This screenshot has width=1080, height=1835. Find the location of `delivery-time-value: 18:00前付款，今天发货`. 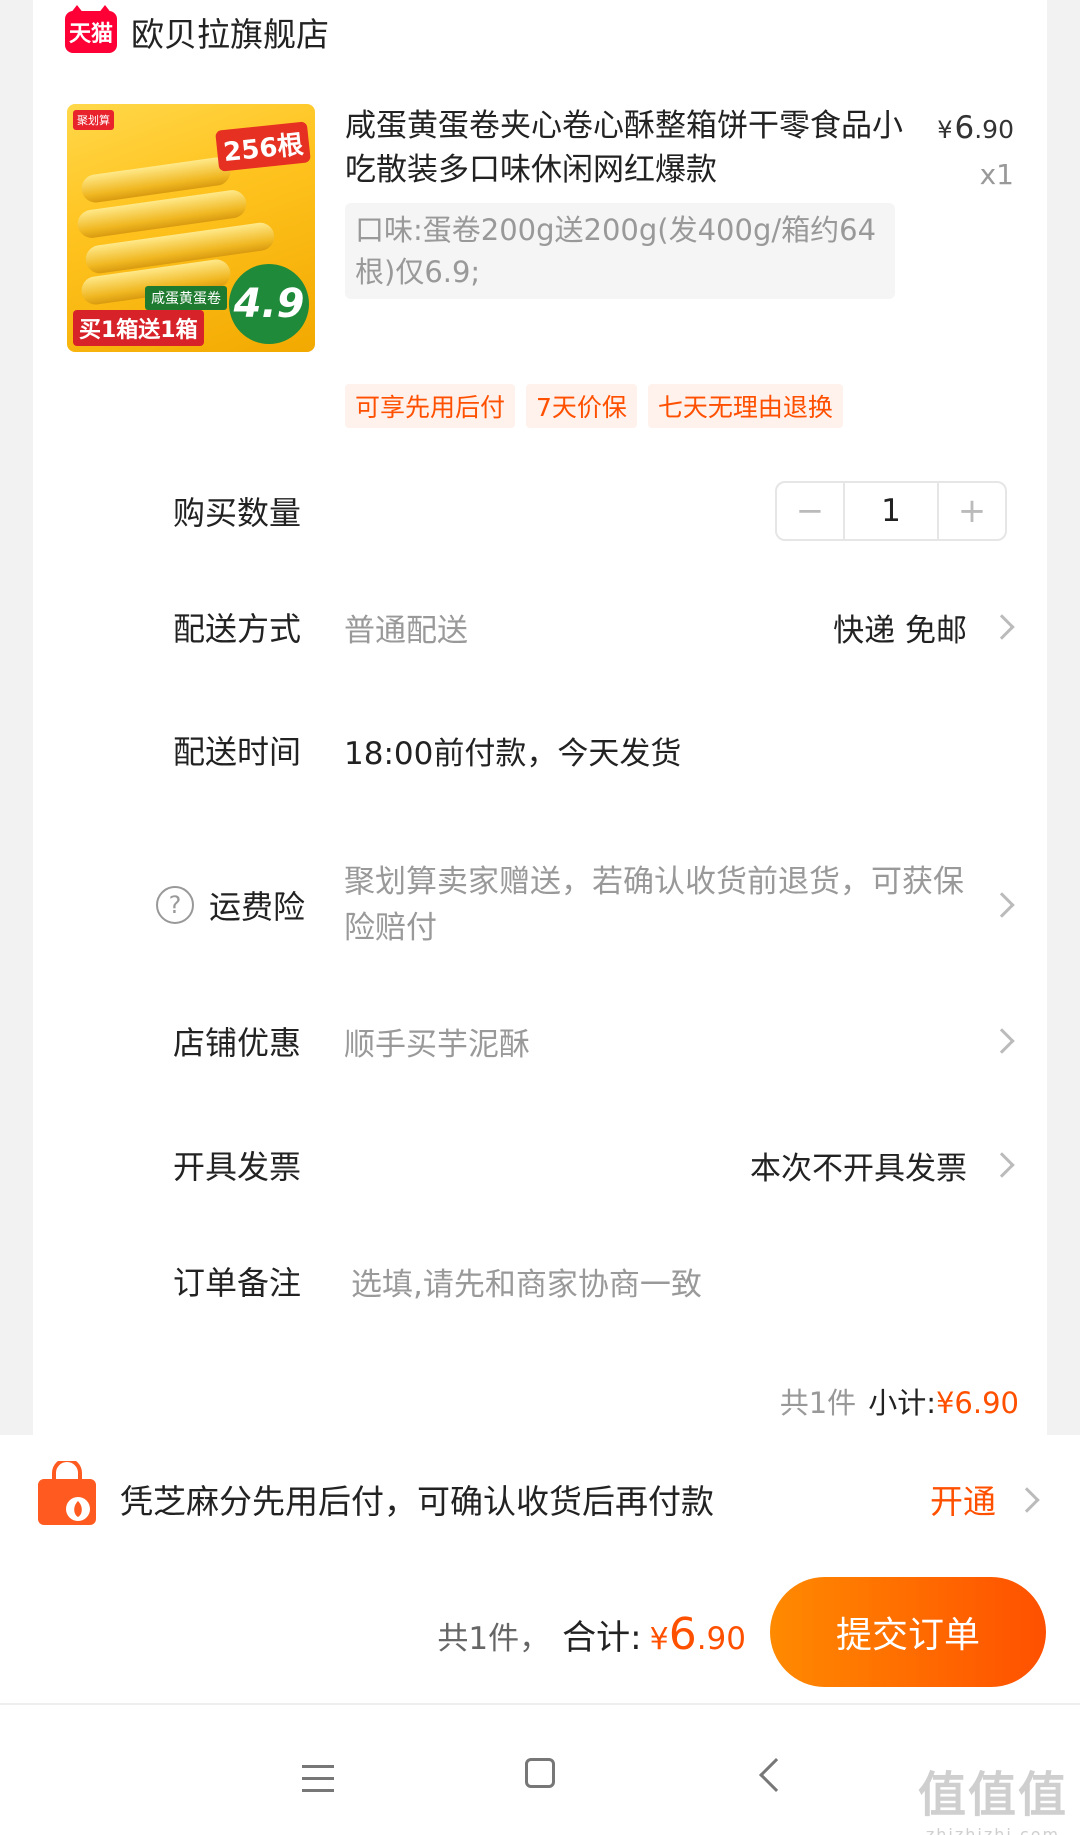

delivery-time-value: 18:00前付款，今天发货 is located at coordinates (513, 753).